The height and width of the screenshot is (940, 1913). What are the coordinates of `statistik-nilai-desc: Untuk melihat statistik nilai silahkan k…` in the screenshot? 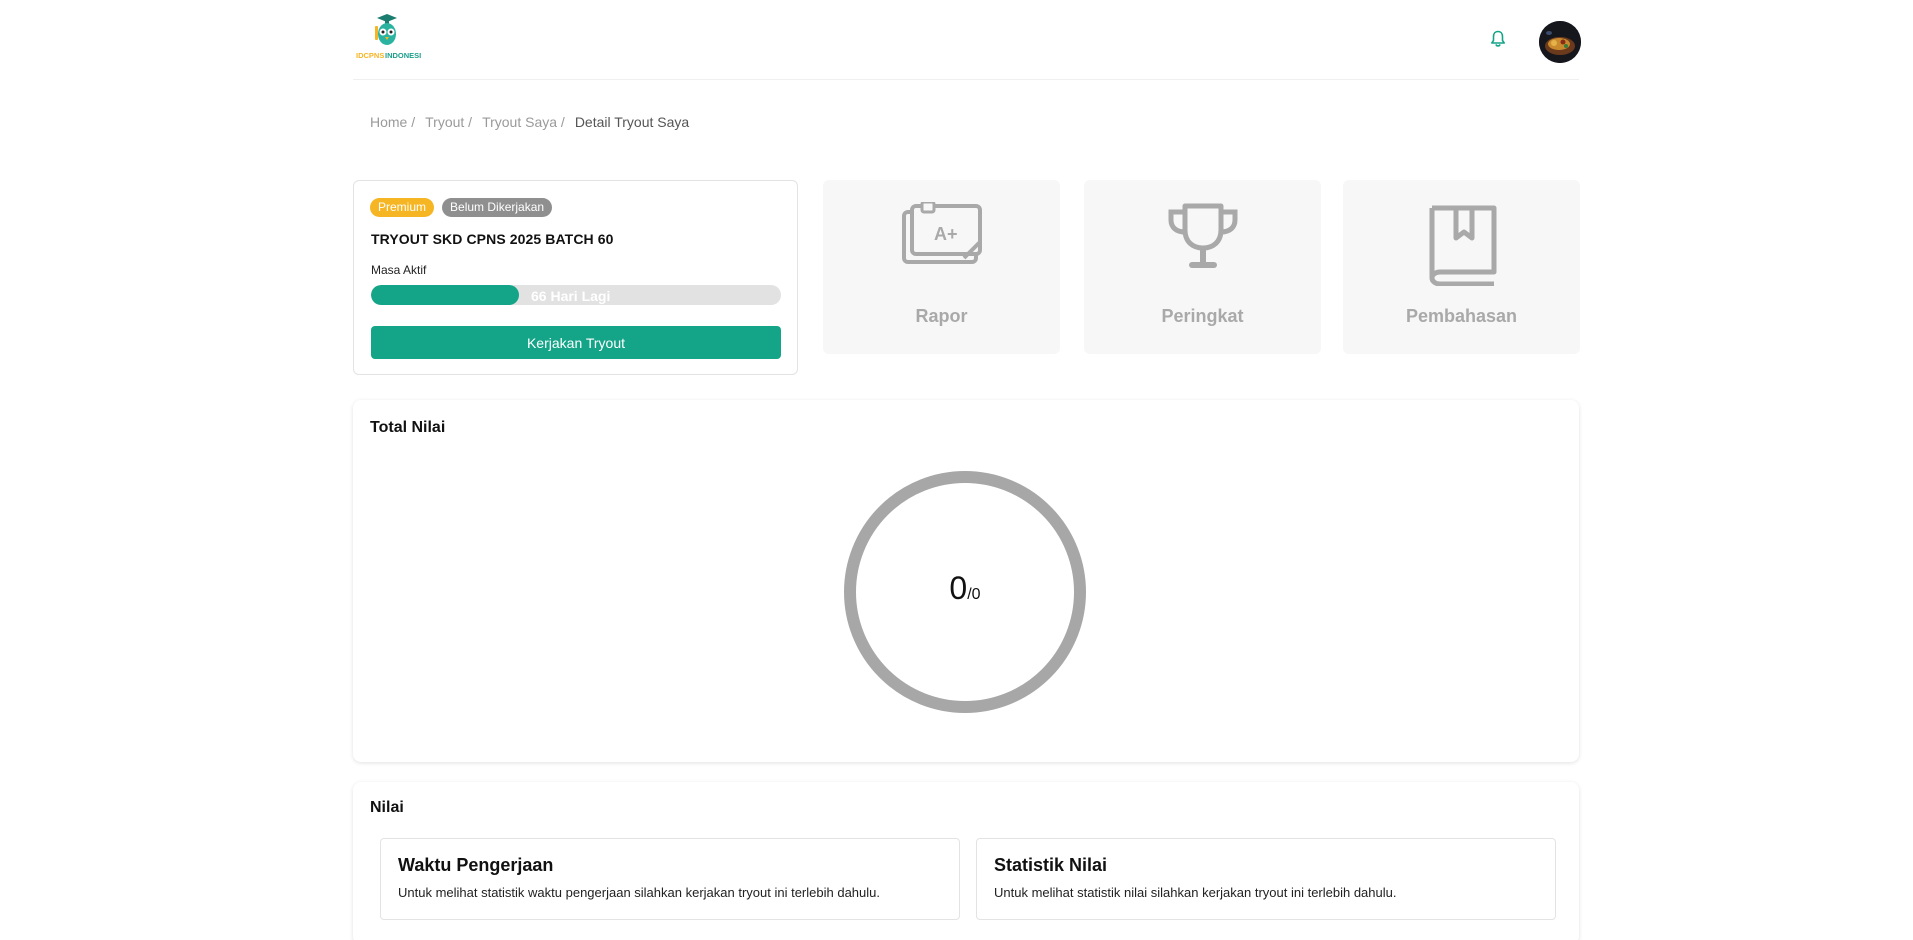 It's located at (1195, 892).